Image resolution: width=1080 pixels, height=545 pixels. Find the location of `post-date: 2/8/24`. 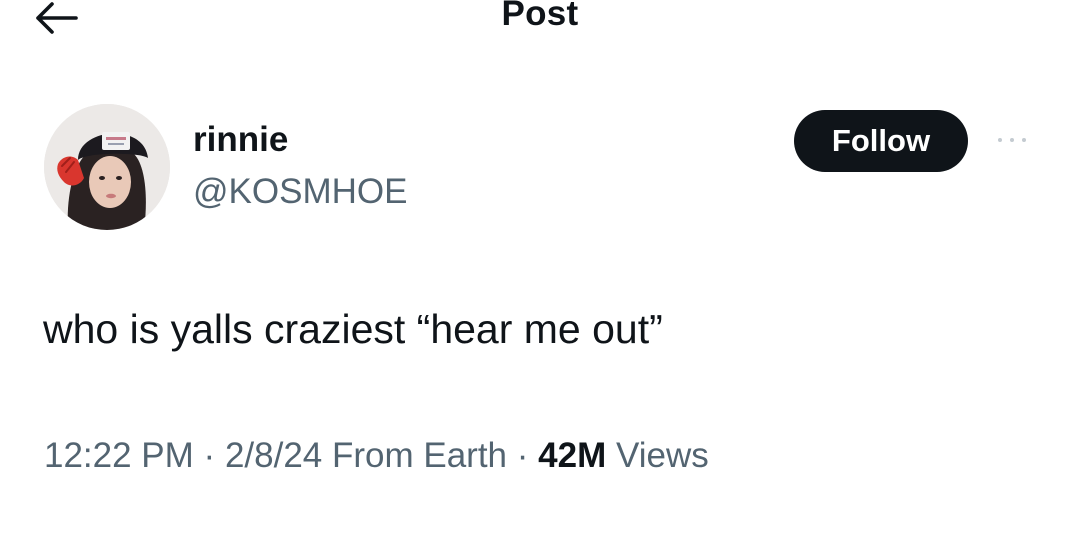

post-date: 2/8/24 is located at coordinates (273, 455).